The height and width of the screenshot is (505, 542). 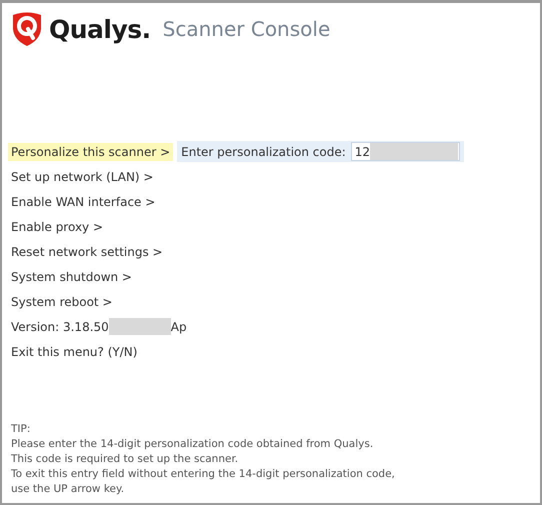 What do you see at coordinates (27, 29) in the screenshot?
I see `logo-icon` at bounding box center [27, 29].